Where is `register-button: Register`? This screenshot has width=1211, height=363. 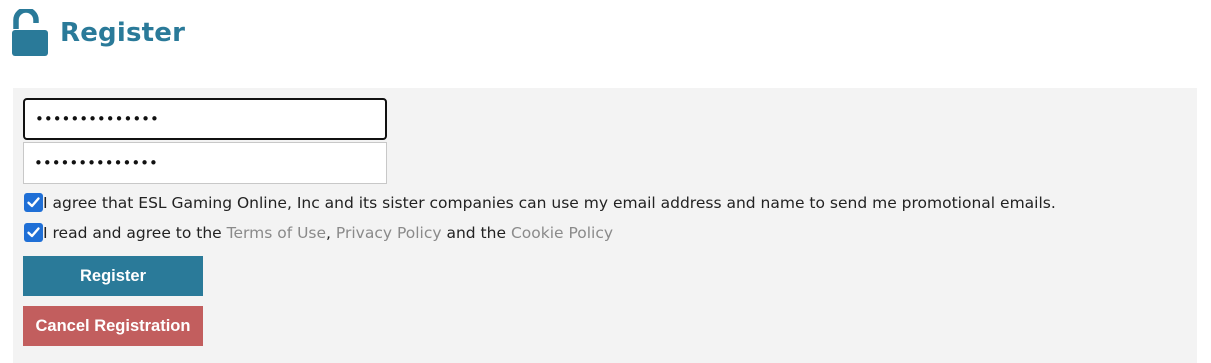 register-button: Register is located at coordinates (113, 276).